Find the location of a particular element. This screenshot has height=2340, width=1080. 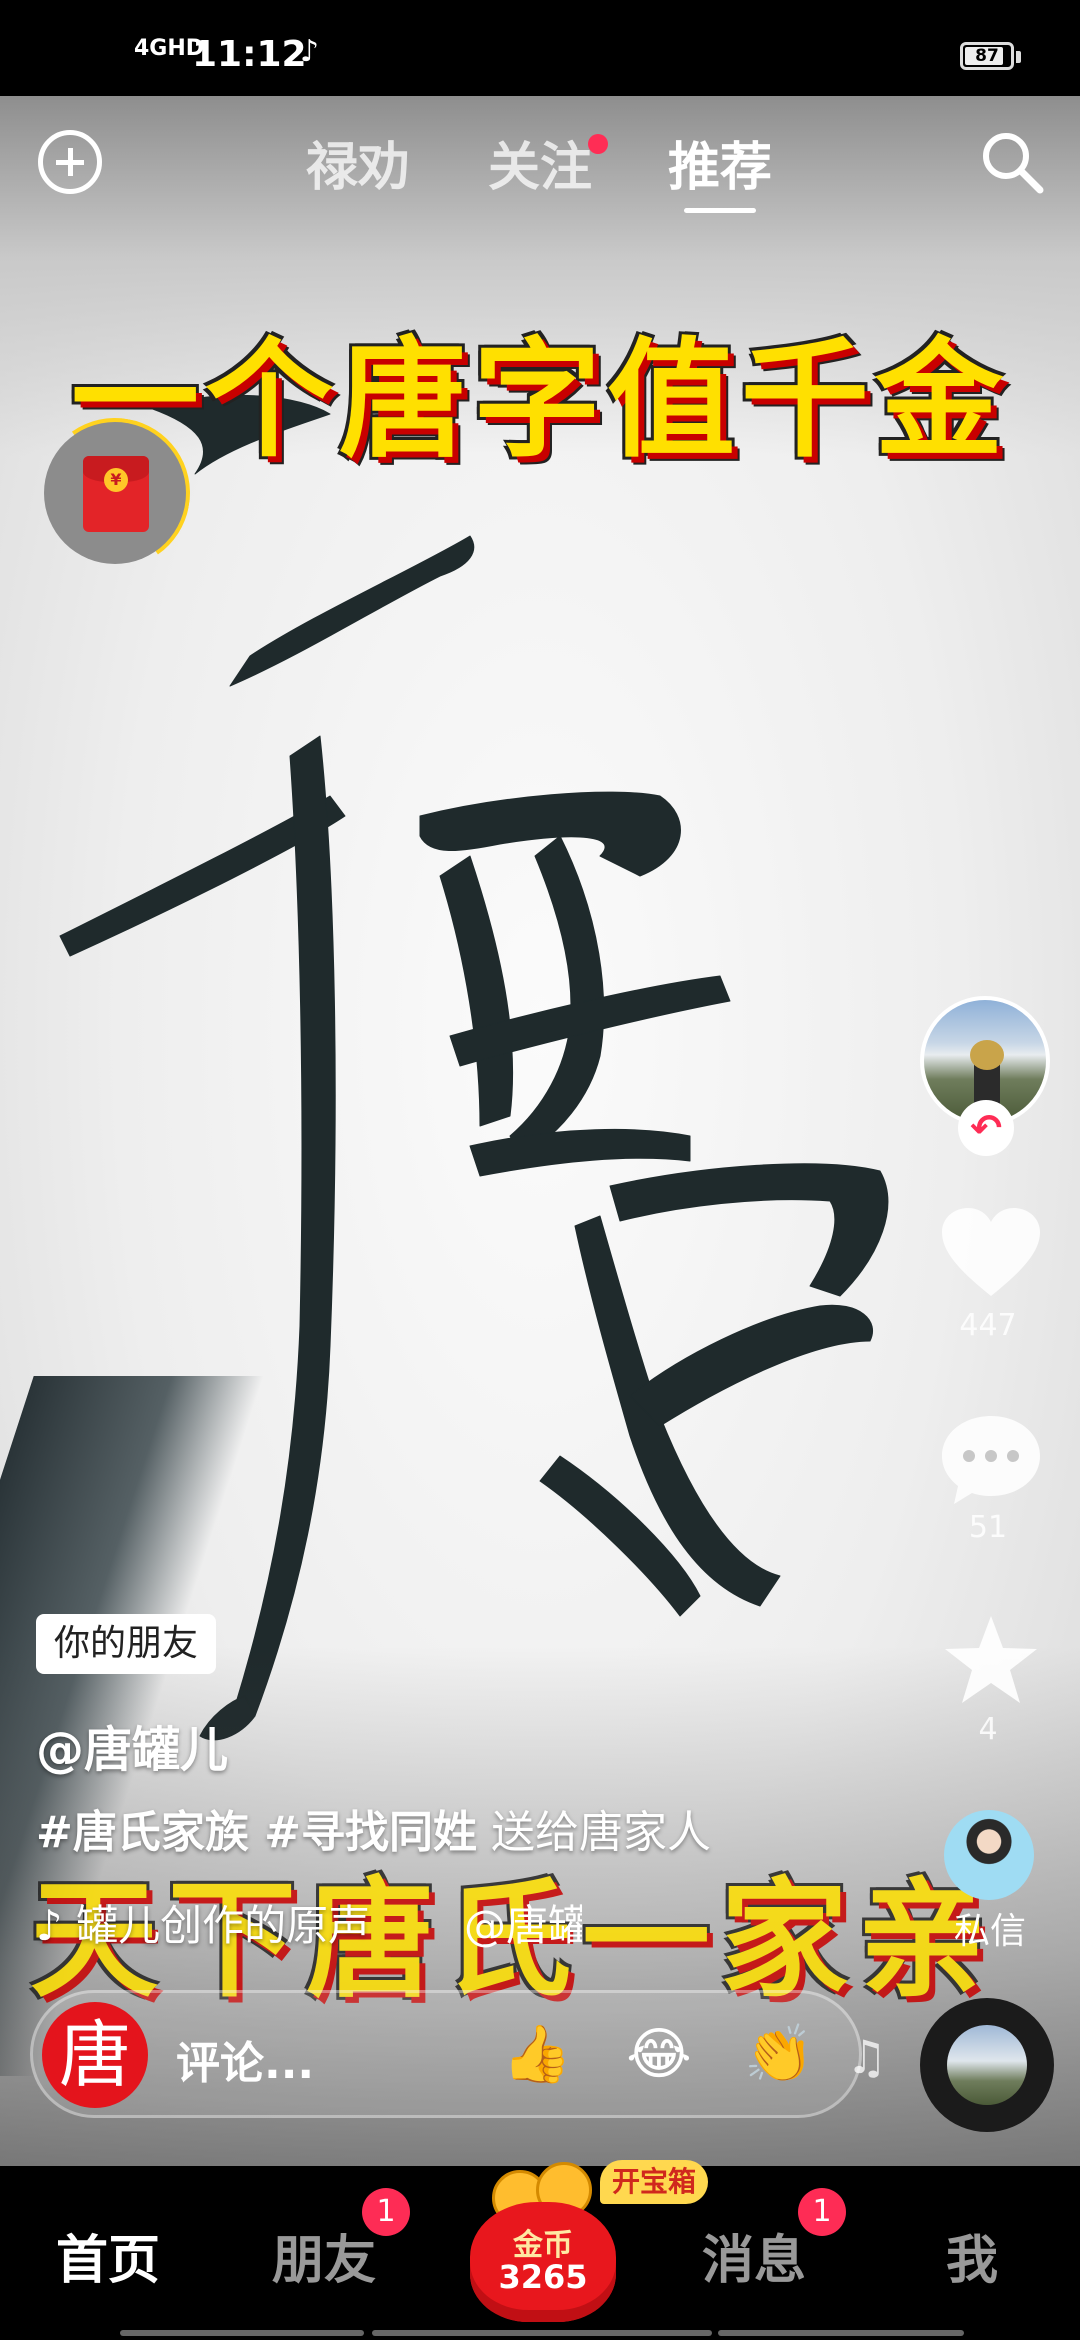

search-icon is located at coordinates (1012, 162).